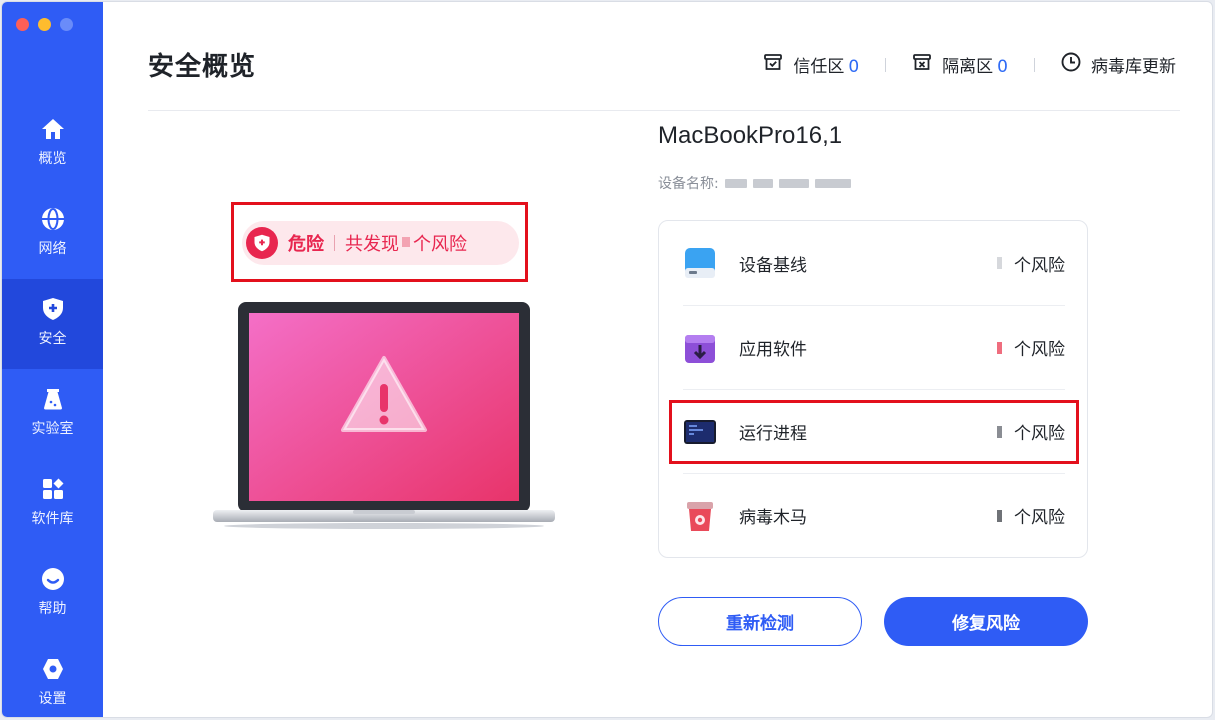 This screenshot has width=1215, height=720. What do you see at coordinates (53, 489) in the screenshot?
I see `apps-icon` at bounding box center [53, 489].